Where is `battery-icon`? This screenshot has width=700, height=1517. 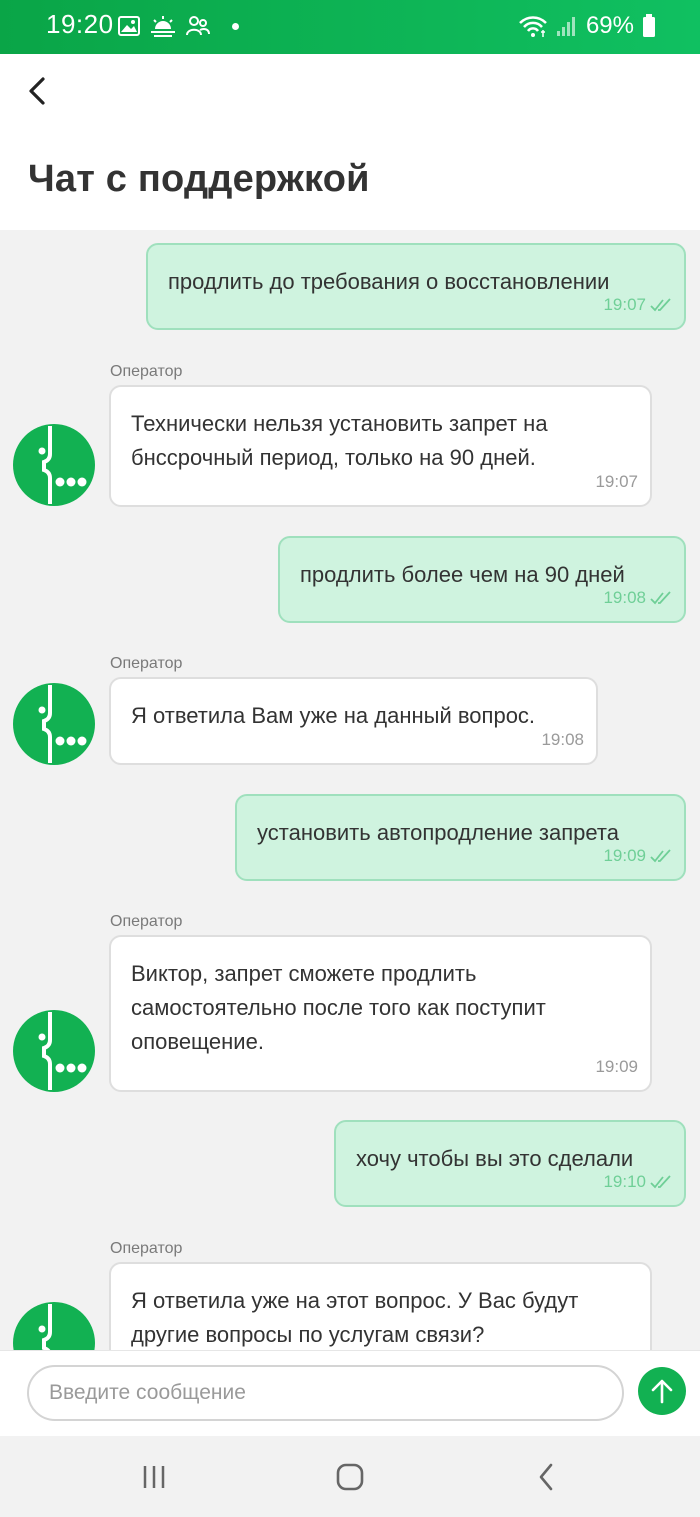
battery-icon is located at coordinates (649, 25).